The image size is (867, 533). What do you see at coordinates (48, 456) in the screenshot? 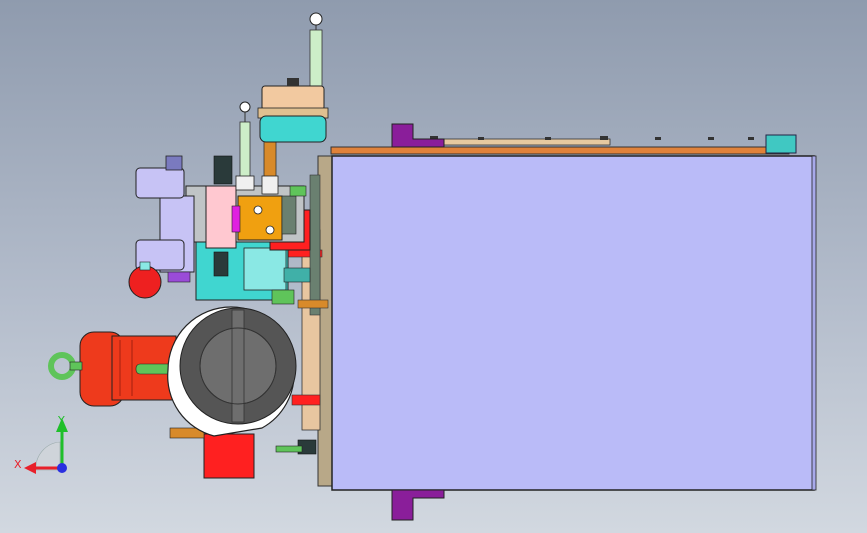
I see `triad-base` at bounding box center [48, 456].